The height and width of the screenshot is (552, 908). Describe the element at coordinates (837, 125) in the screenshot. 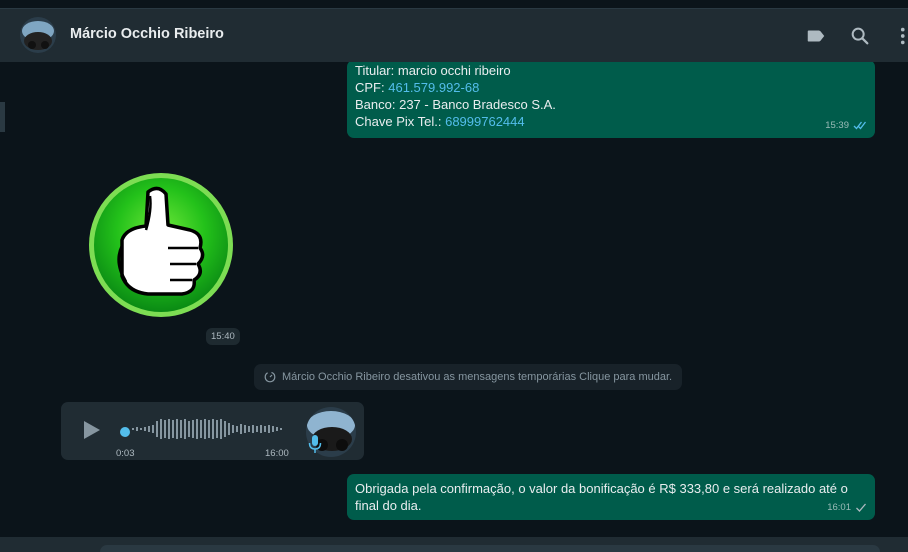

I see `message-time: 15:39` at that location.